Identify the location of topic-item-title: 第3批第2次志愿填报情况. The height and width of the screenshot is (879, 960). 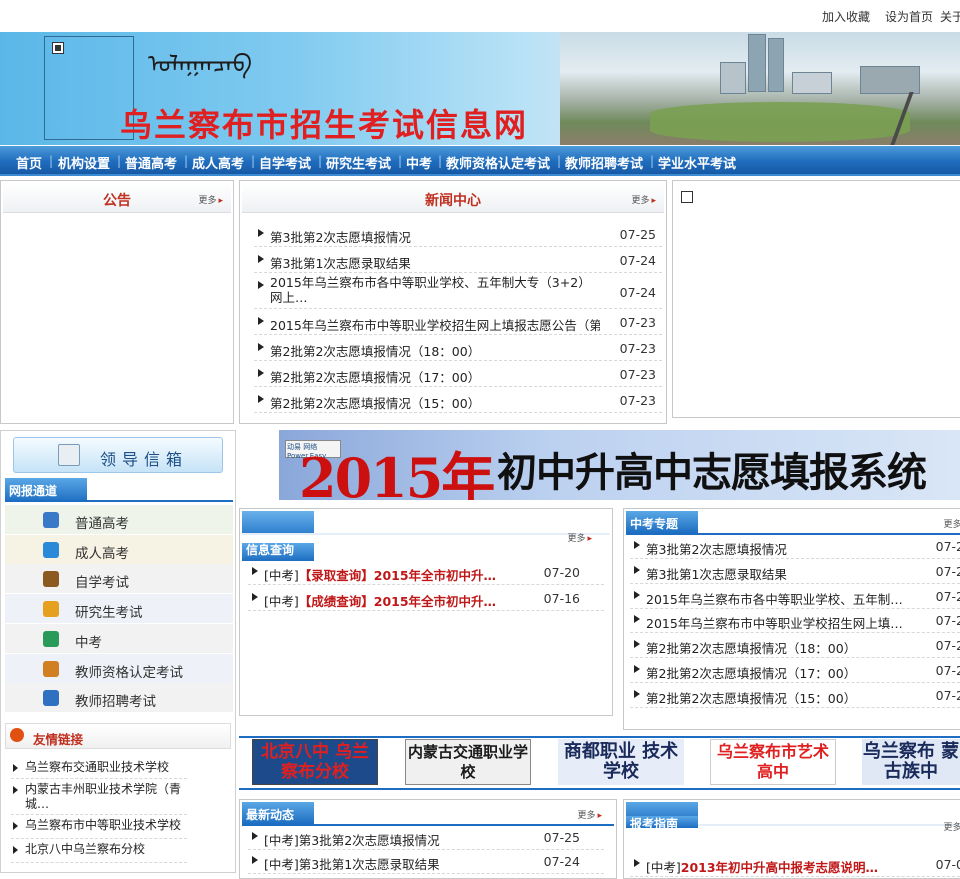
(776, 548).